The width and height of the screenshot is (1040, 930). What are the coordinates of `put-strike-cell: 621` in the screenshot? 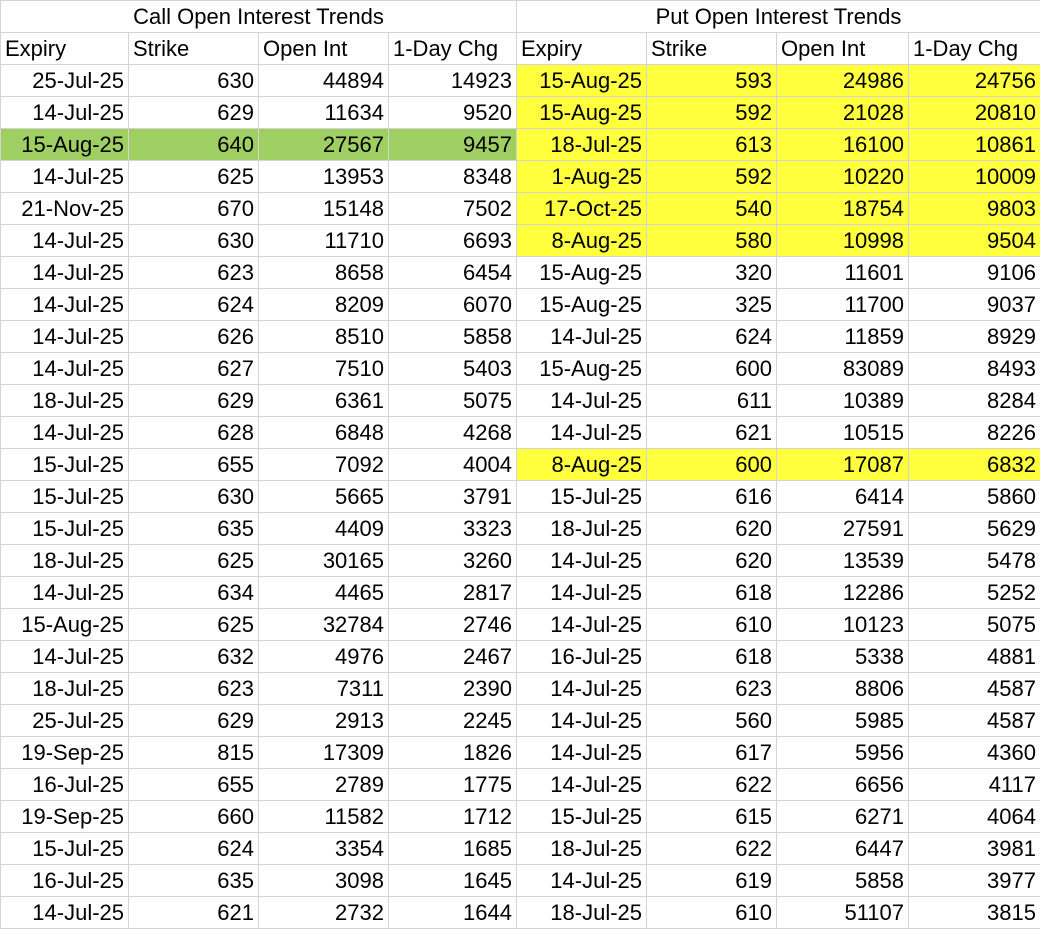 It's located at (711, 432).